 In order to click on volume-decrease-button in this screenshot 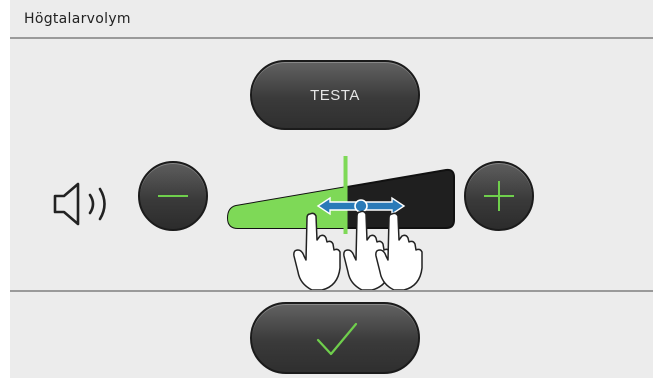, I will do `click(173, 196)`.